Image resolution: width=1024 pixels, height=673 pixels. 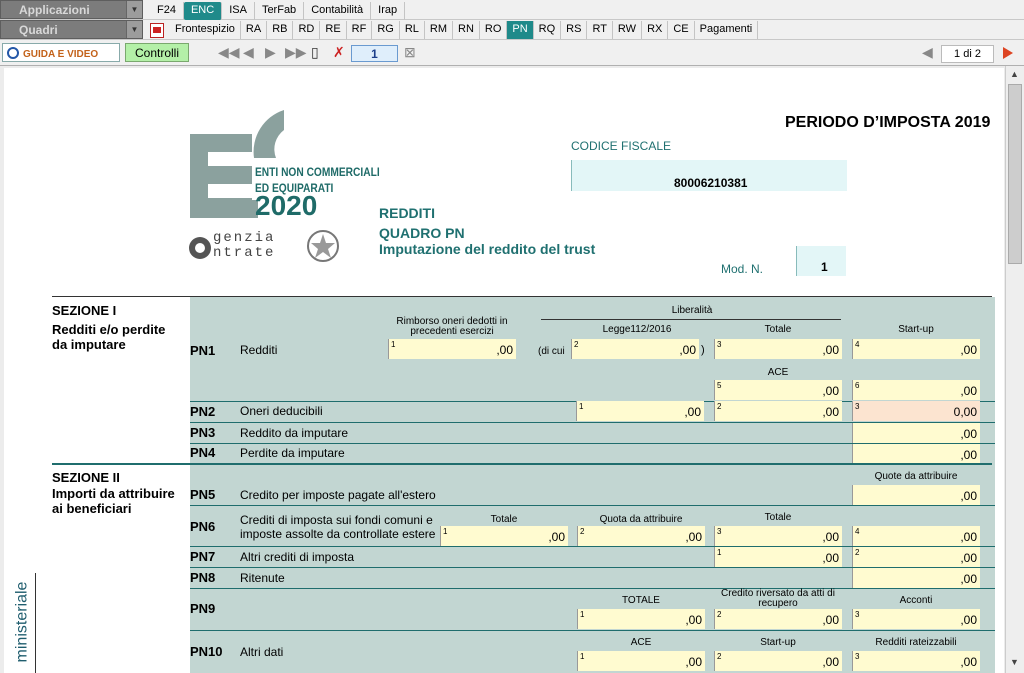 I want to click on scroll-down-icon: ▼, so click(x=1014, y=662).